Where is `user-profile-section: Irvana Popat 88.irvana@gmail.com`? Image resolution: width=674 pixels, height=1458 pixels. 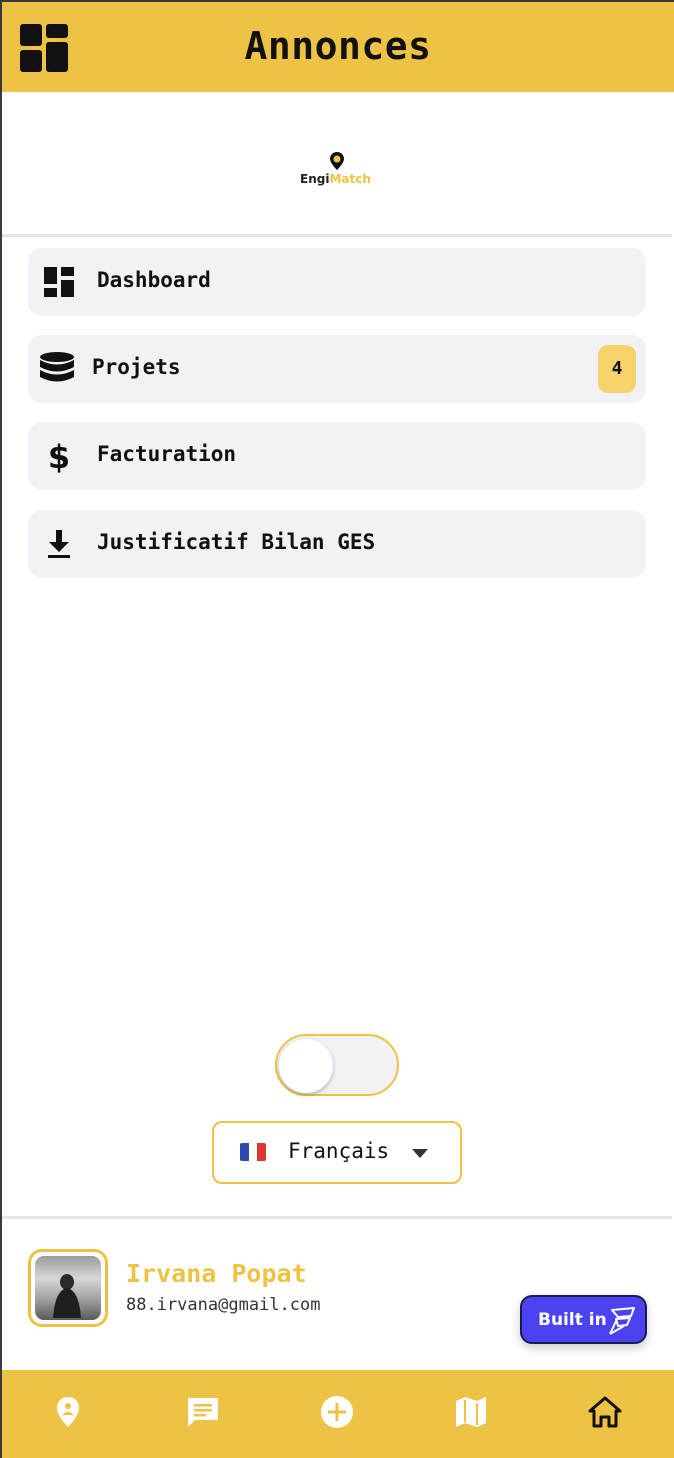
user-profile-section: Irvana Popat 88.irvana@gmail.com is located at coordinates (337, 1292).